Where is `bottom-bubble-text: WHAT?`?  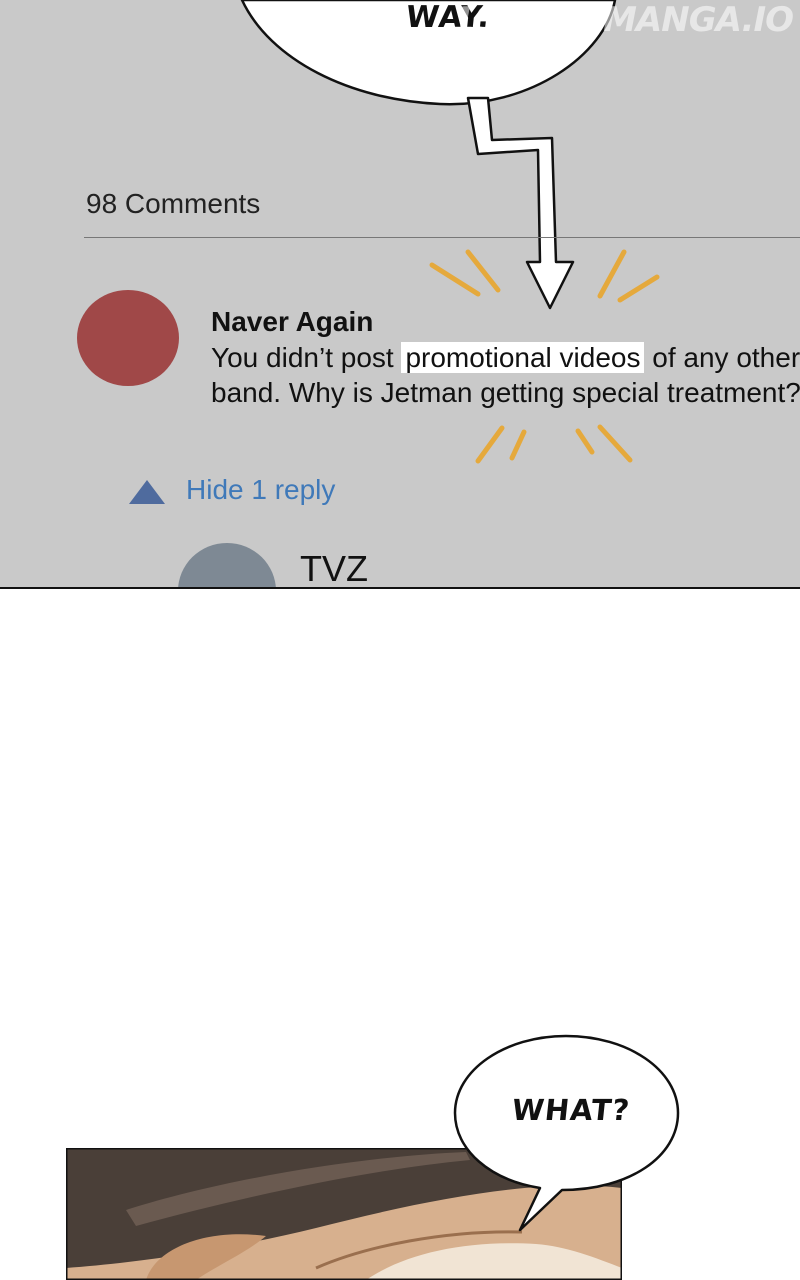
bottom-bubble-text: WHAT? is located at coordinates (571, 1110).